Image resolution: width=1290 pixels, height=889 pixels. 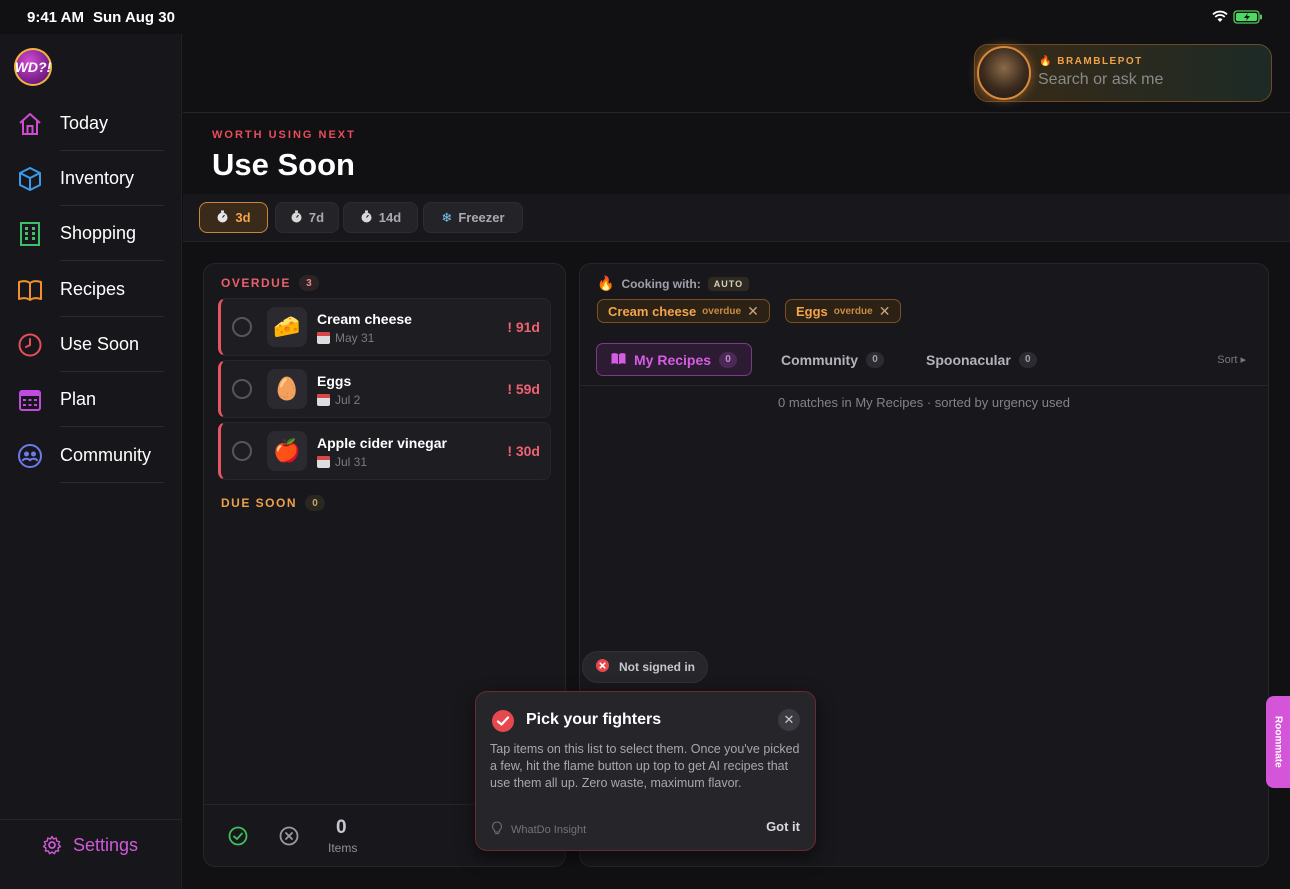 What do you see at coordinates (97, 178) in the screenshot?
I see `sidebar-item-label: Inventory` at bounding box center [97, 178].